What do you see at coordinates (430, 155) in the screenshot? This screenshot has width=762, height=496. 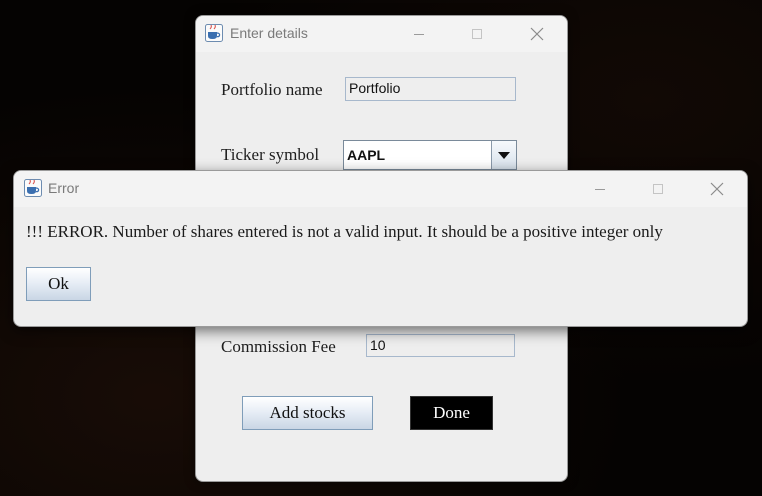 I see `ticker-symbol-dropdown: AAPL` at bounding box center [430, 155].